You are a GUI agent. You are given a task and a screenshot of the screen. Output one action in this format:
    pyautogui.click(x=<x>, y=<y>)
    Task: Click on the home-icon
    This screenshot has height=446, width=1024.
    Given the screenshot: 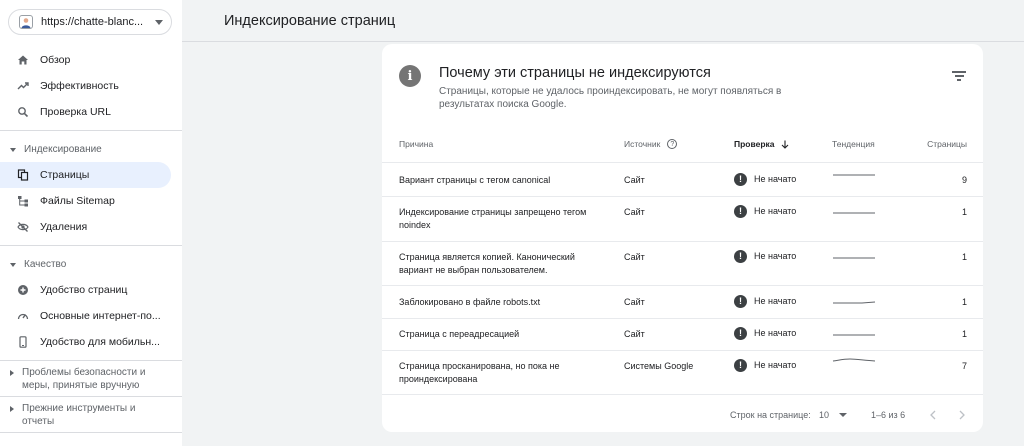 What is the action you would take?
    pyautogui.click(x=23, y=60)
    